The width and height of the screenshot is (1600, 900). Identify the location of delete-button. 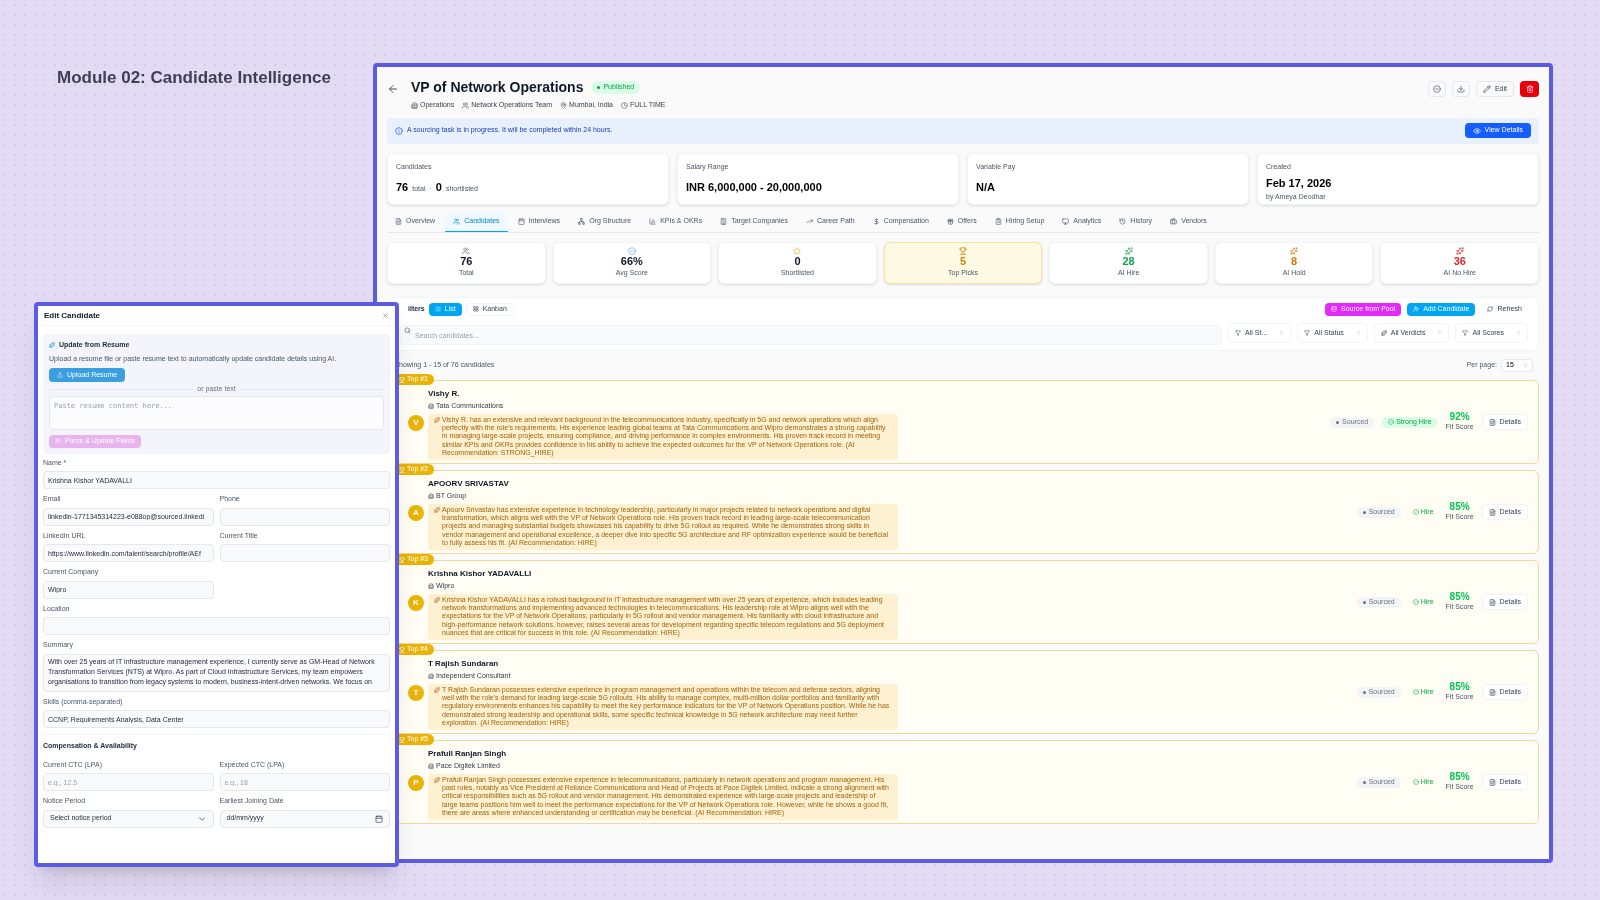
(1529, 89).